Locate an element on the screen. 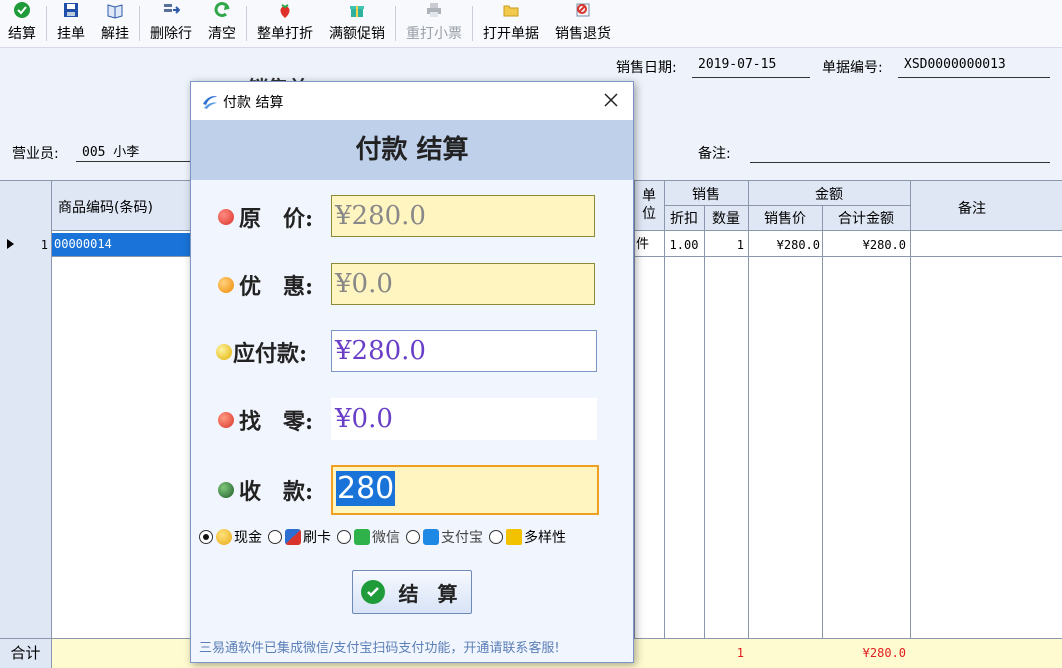  remark-field is located at coordinates (900, 152).